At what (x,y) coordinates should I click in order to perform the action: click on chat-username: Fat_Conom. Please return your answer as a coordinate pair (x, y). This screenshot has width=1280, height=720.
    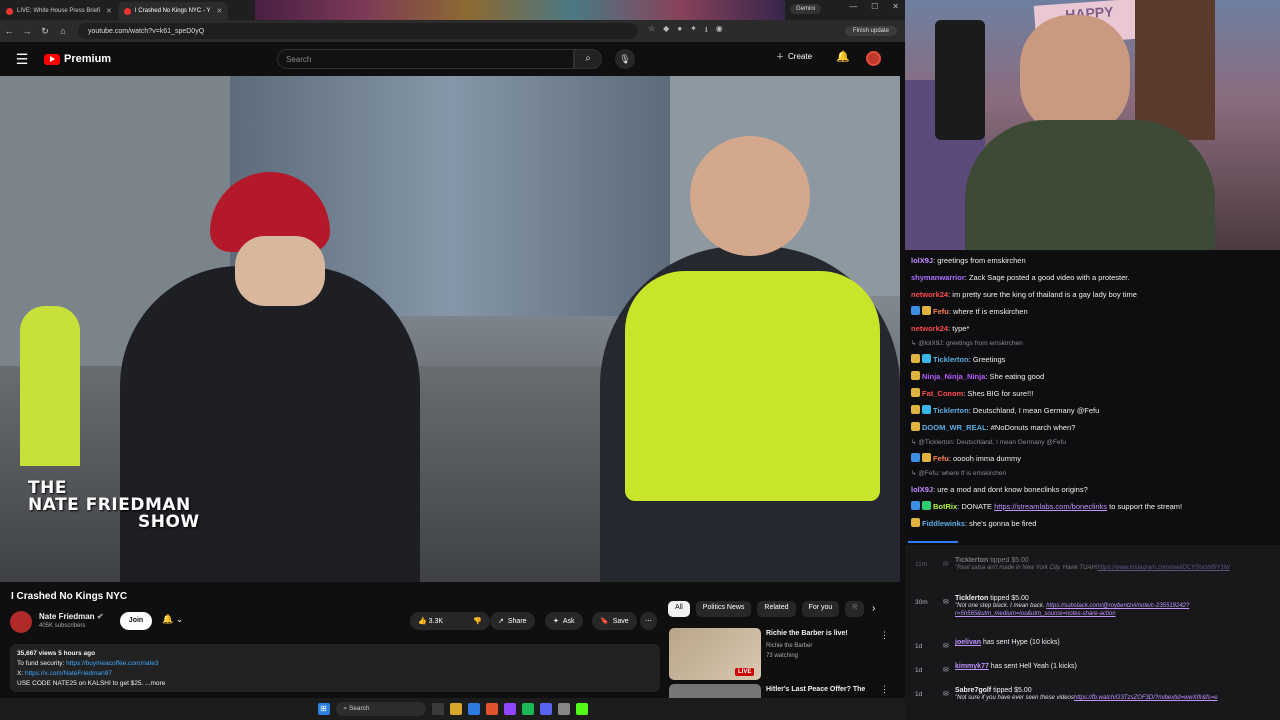
    Looking at the image, I should click on (942, 393).